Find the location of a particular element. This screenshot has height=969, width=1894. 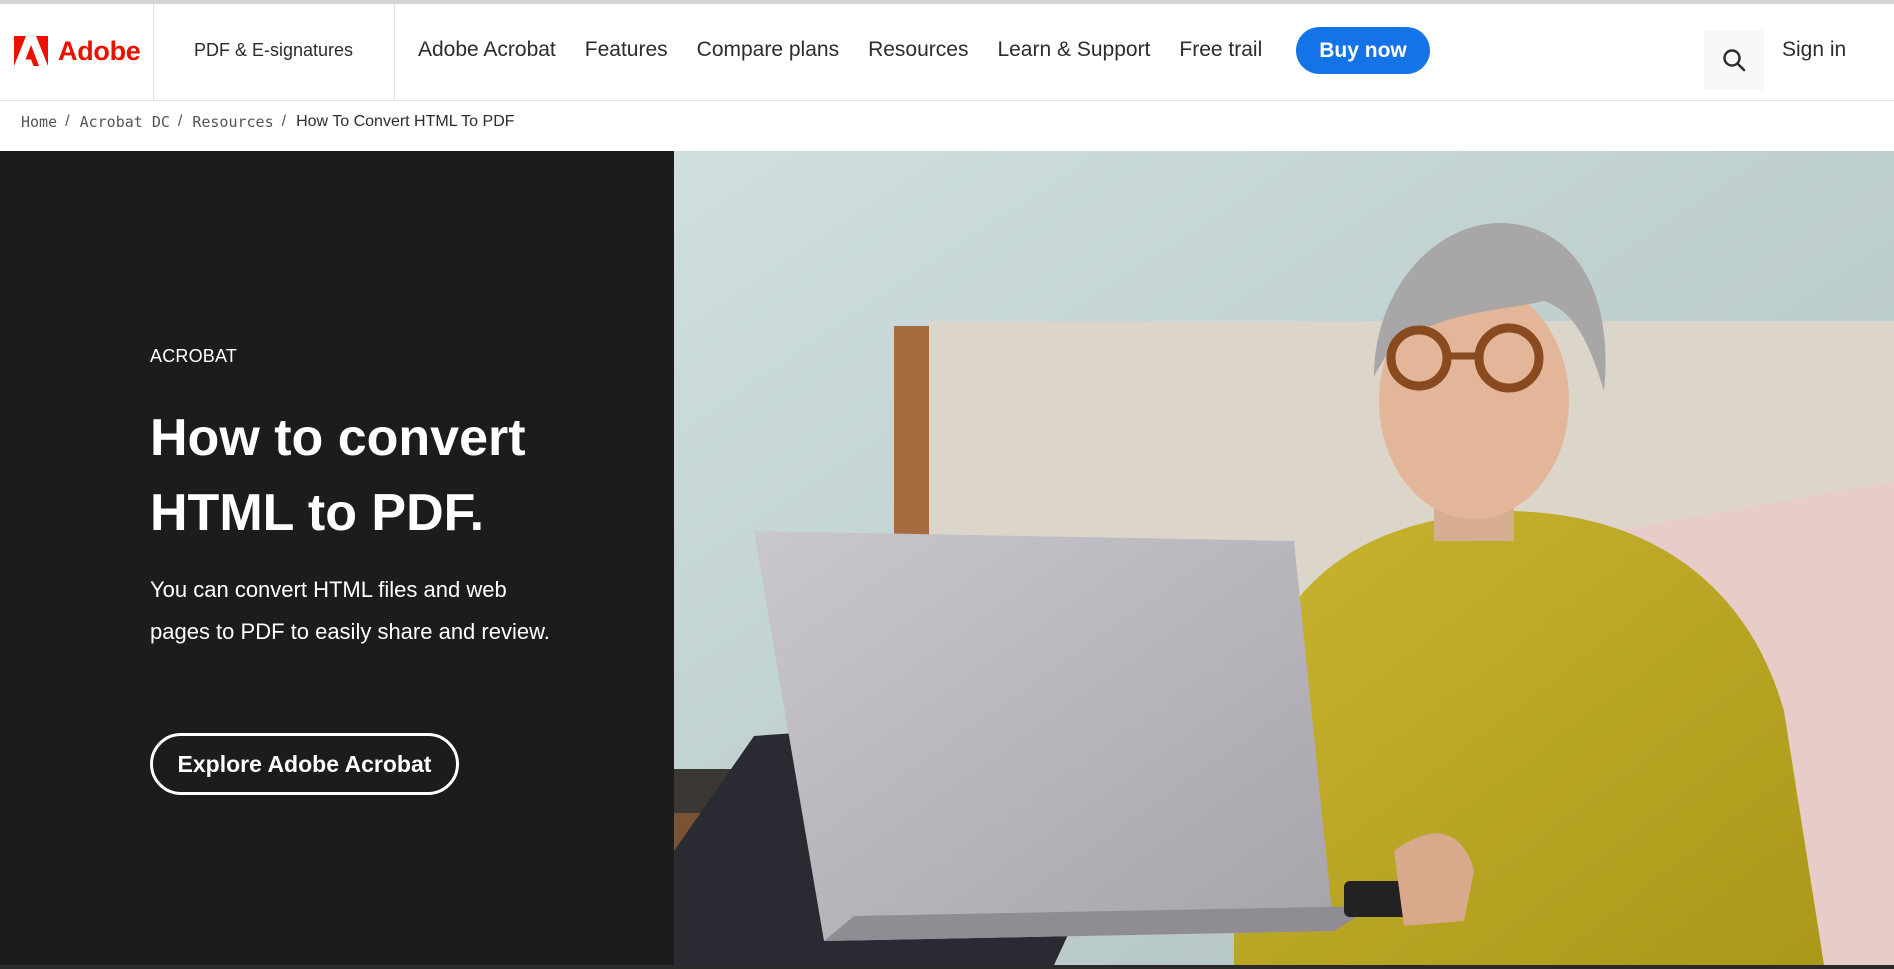

sign-in-link: Sign in is located at coordinates (1814, 50).